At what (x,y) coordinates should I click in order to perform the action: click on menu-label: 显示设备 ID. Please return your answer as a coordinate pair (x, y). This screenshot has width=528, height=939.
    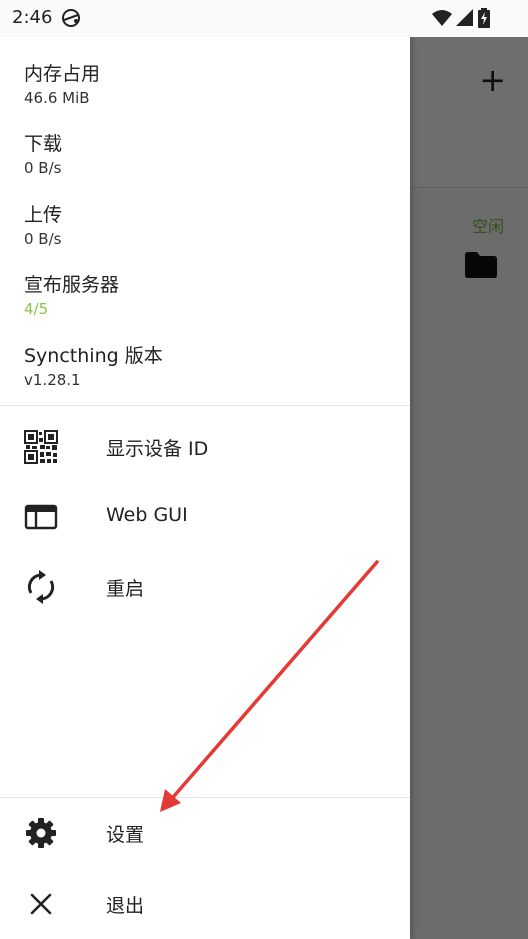
    Looking at the image, I should click on (157, 449).